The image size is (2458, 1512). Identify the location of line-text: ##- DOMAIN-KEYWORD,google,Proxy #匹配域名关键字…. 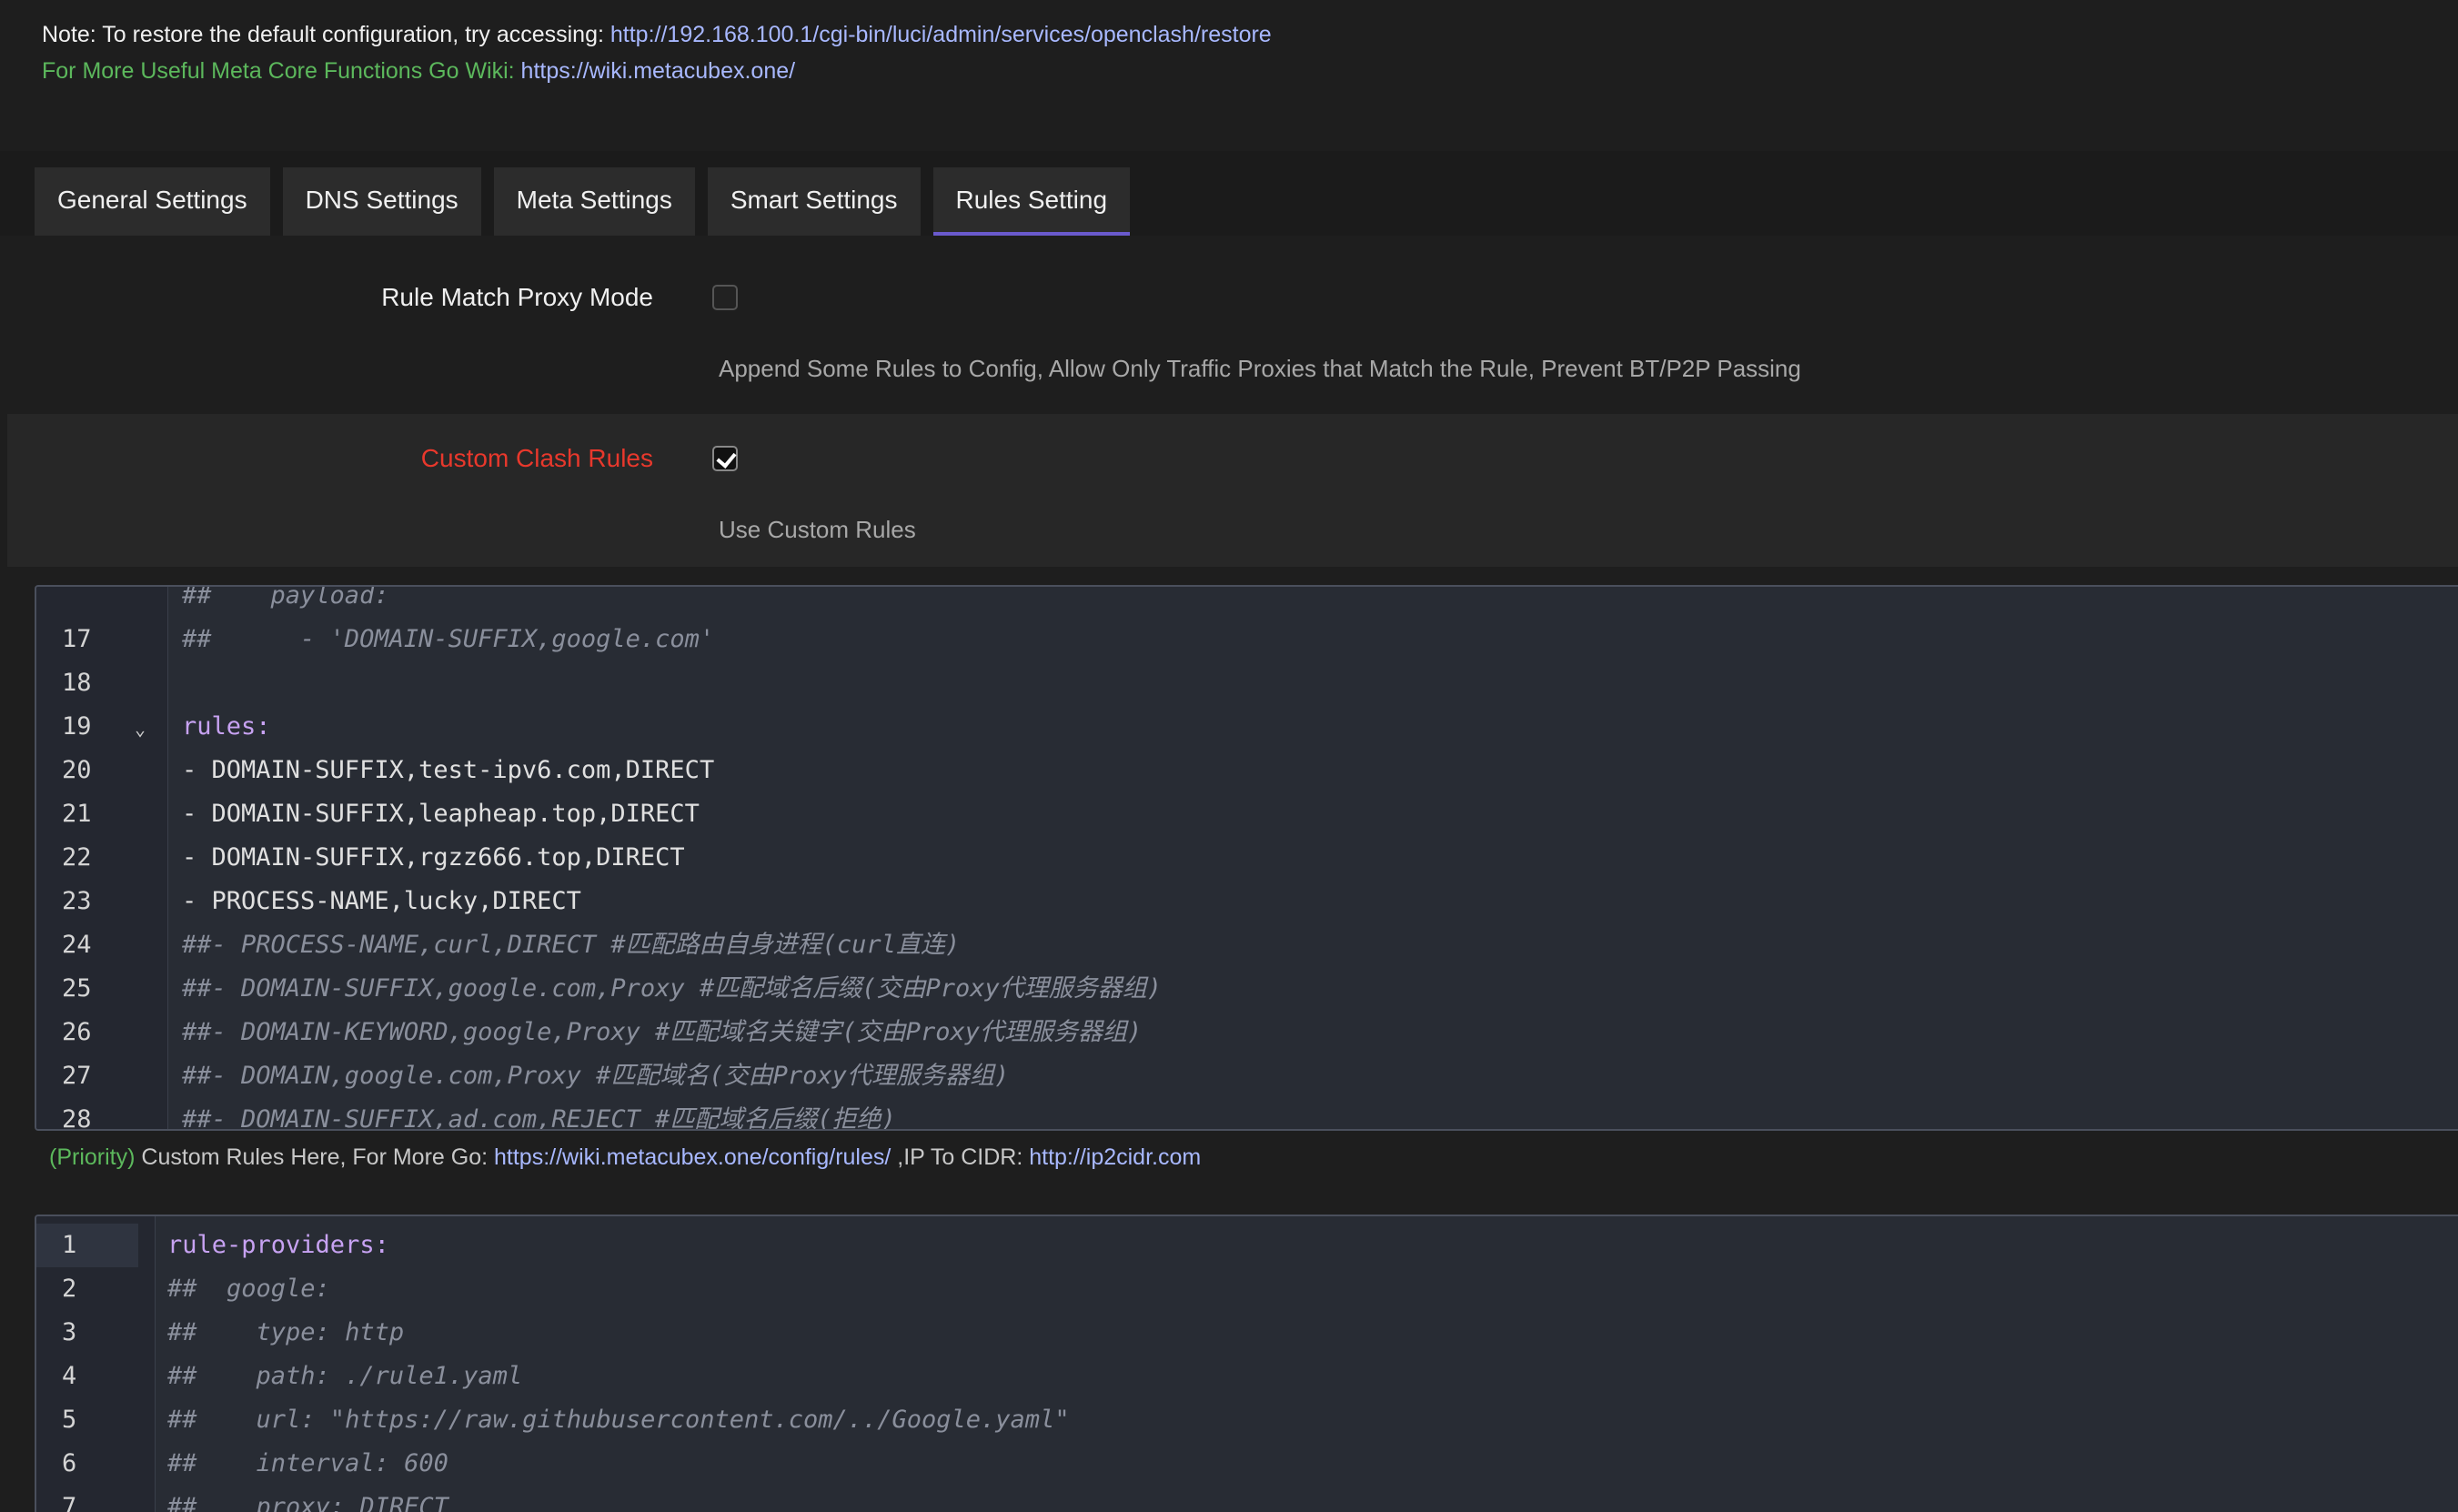
(662, 1032).